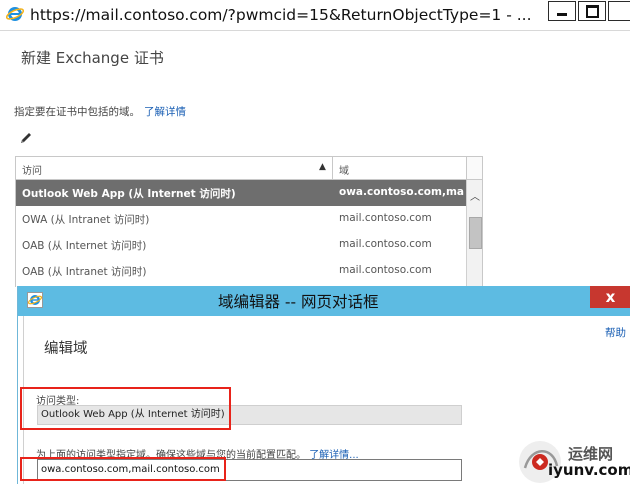 This screenshot has height=484, width=630. Describe the element at coordinates (589, 470) in the screenshot. I see `watermark-line2: iyunv.com` at that location.